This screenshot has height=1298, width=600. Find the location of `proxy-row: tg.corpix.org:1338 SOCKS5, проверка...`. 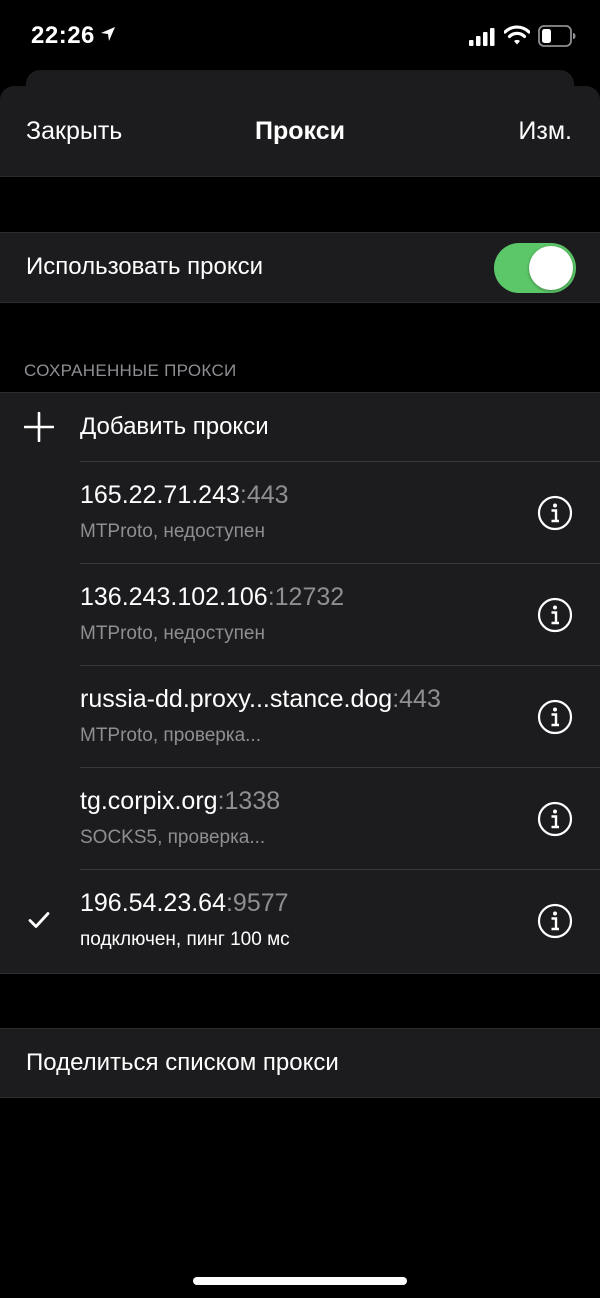

proxy-row: tg.corpix.org:1338 SOCKS5, проверка... is located at coordinates (300, 818).